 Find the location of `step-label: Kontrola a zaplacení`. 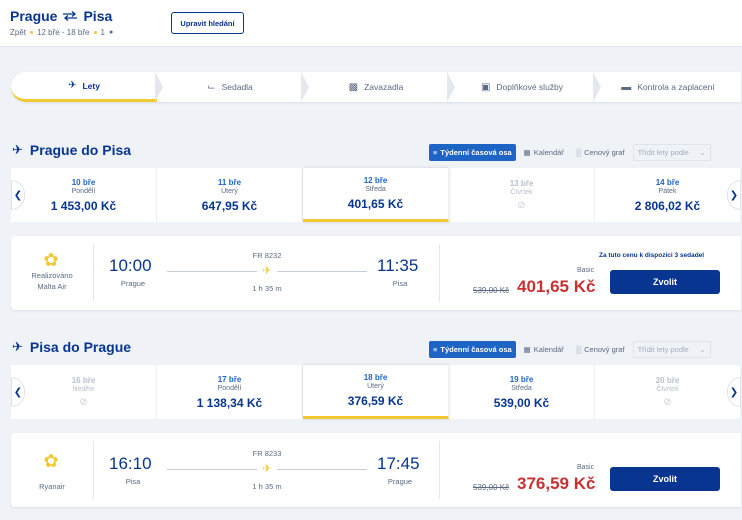

step-label: Kontrola a zaplacení is located at coordinates (676, 87).